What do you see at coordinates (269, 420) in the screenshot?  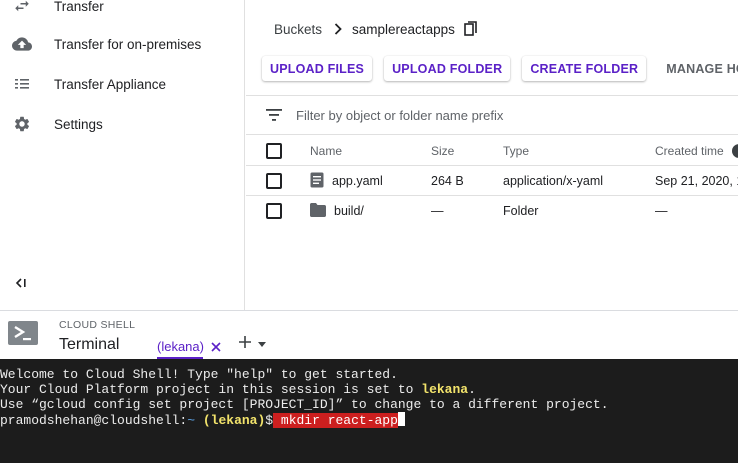 I see `prompt-symbol: $` at bounding box center [269, 420].